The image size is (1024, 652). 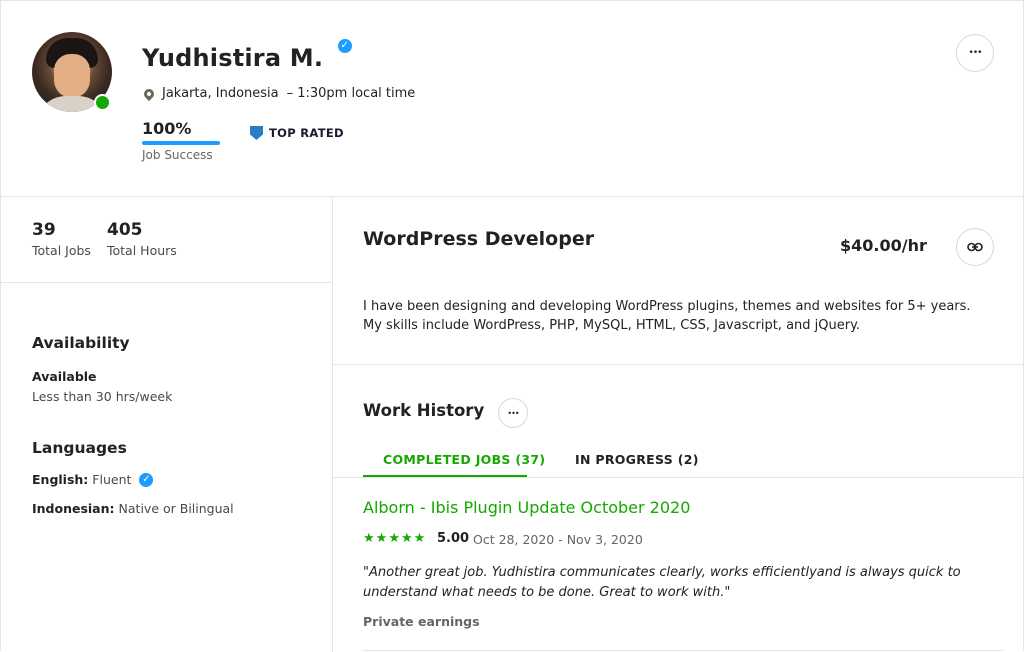 I want to click on total-jobs-label: Total Jobs, so click(x=61, y=250).